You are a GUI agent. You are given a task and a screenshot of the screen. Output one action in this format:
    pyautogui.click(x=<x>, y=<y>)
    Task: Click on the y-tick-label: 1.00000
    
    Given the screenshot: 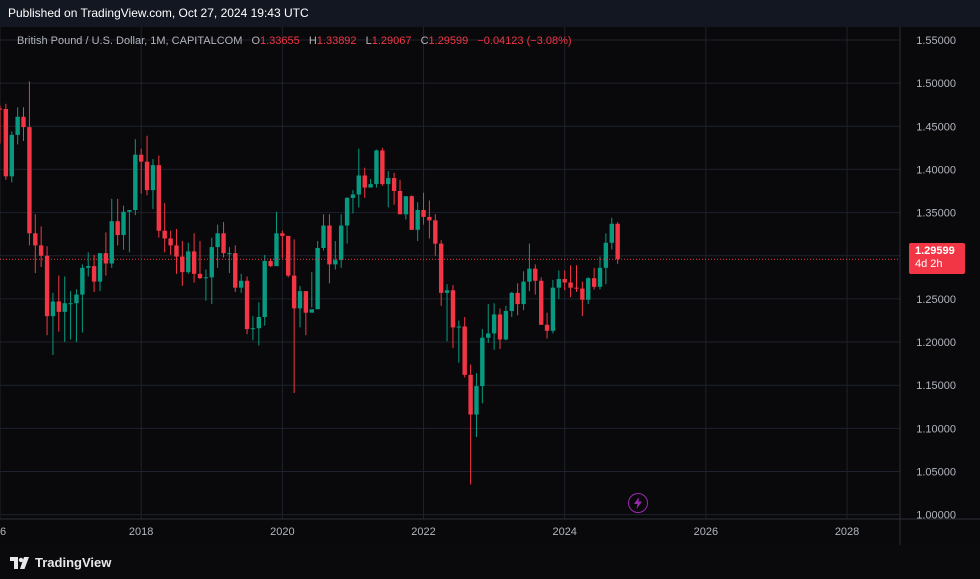 What is the action you would take?
    pyautogui.click(x=936, y=516)
    